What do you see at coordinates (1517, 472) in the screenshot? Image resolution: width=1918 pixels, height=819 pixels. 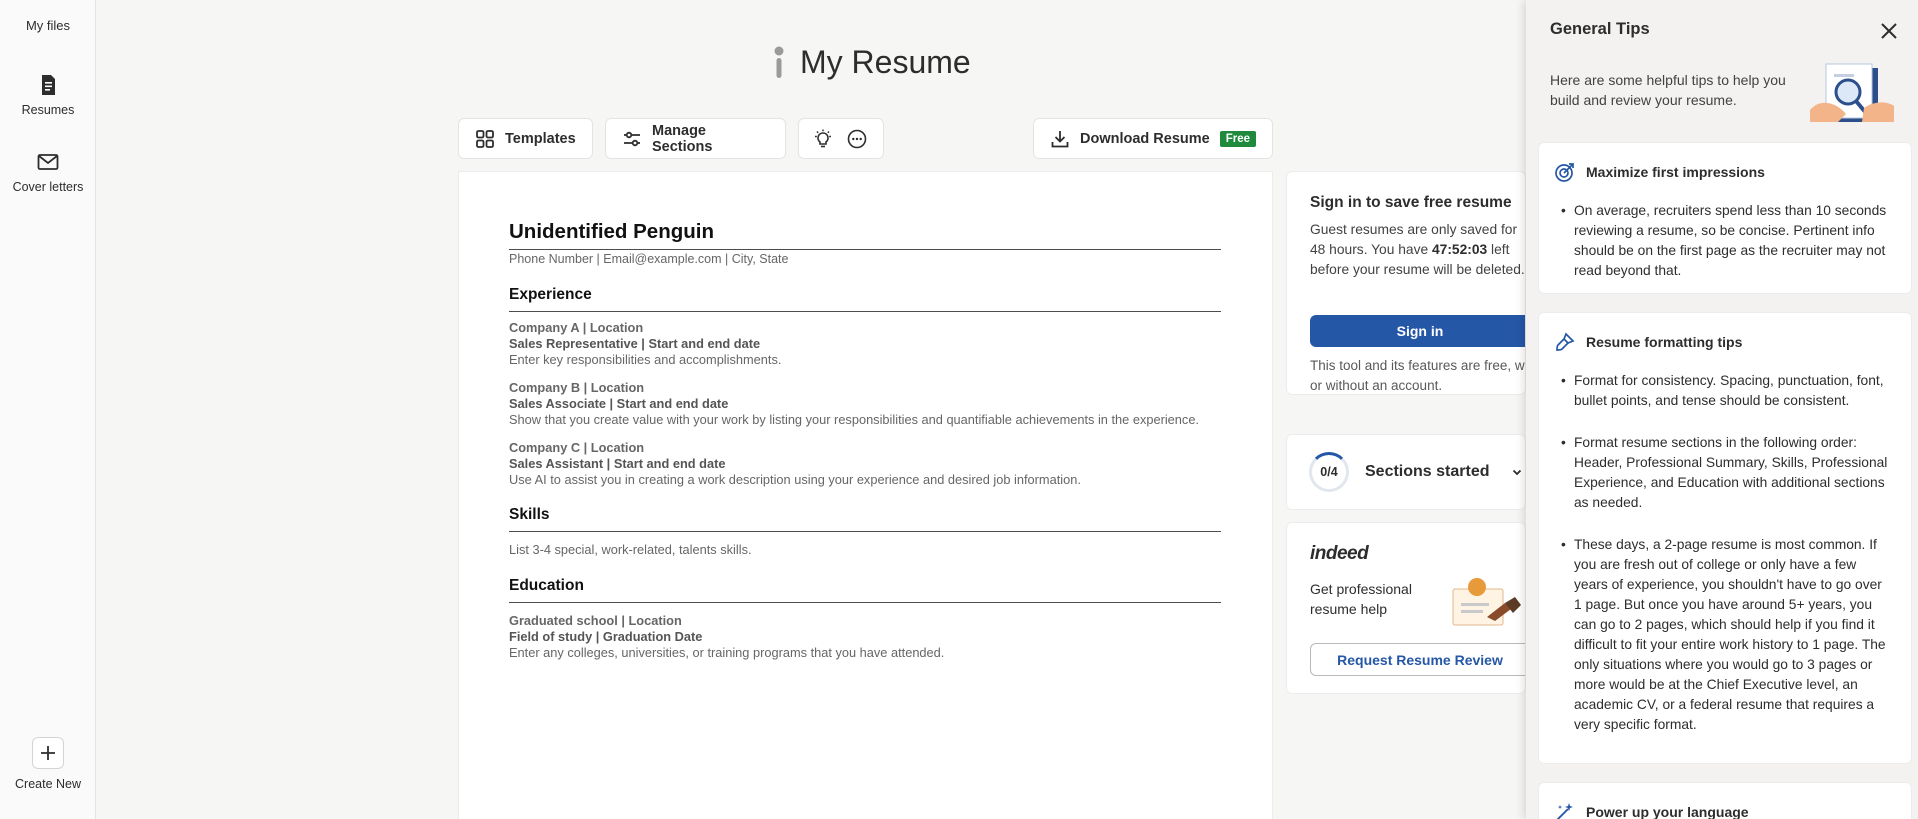 I see `chevron-down-icon` at bounding box center [1517, 472].